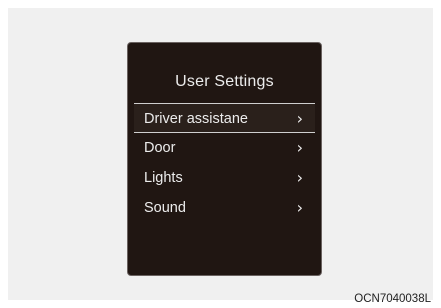 The height and width of the screenshot is (308, 441). I want to click on menu-item-lights: Lights ›, so click(224, 178).